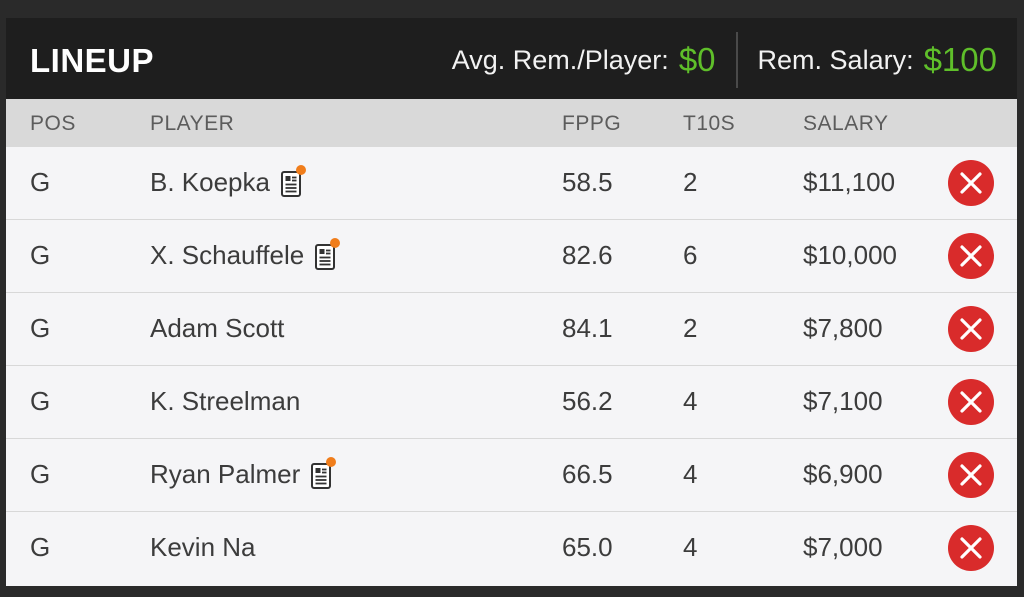  What do you see at coordinates (511, 256) in the screenshot?
I see `table-row: G X. Schauffele 82.6 6 $10,000` at bounding box center [511, 256].